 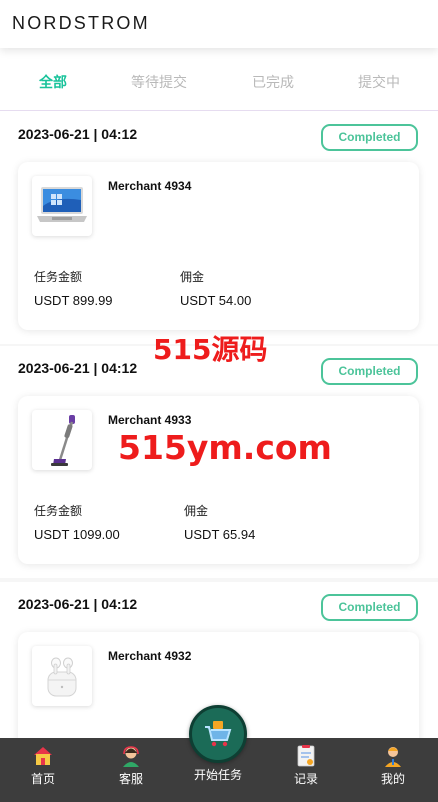 What do you see at coordinates (150, 656) in the screenshot?
I see `merchant-name: Merchant 4932` at bounding box center [150, 656].